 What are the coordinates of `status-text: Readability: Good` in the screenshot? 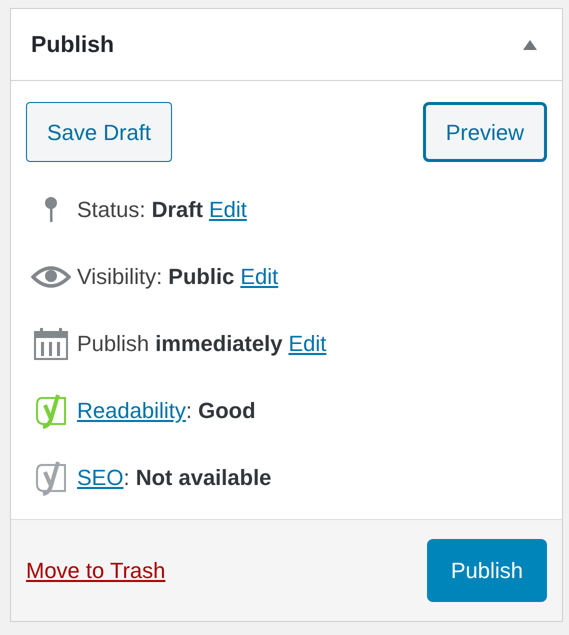 It's located at (166, 411).